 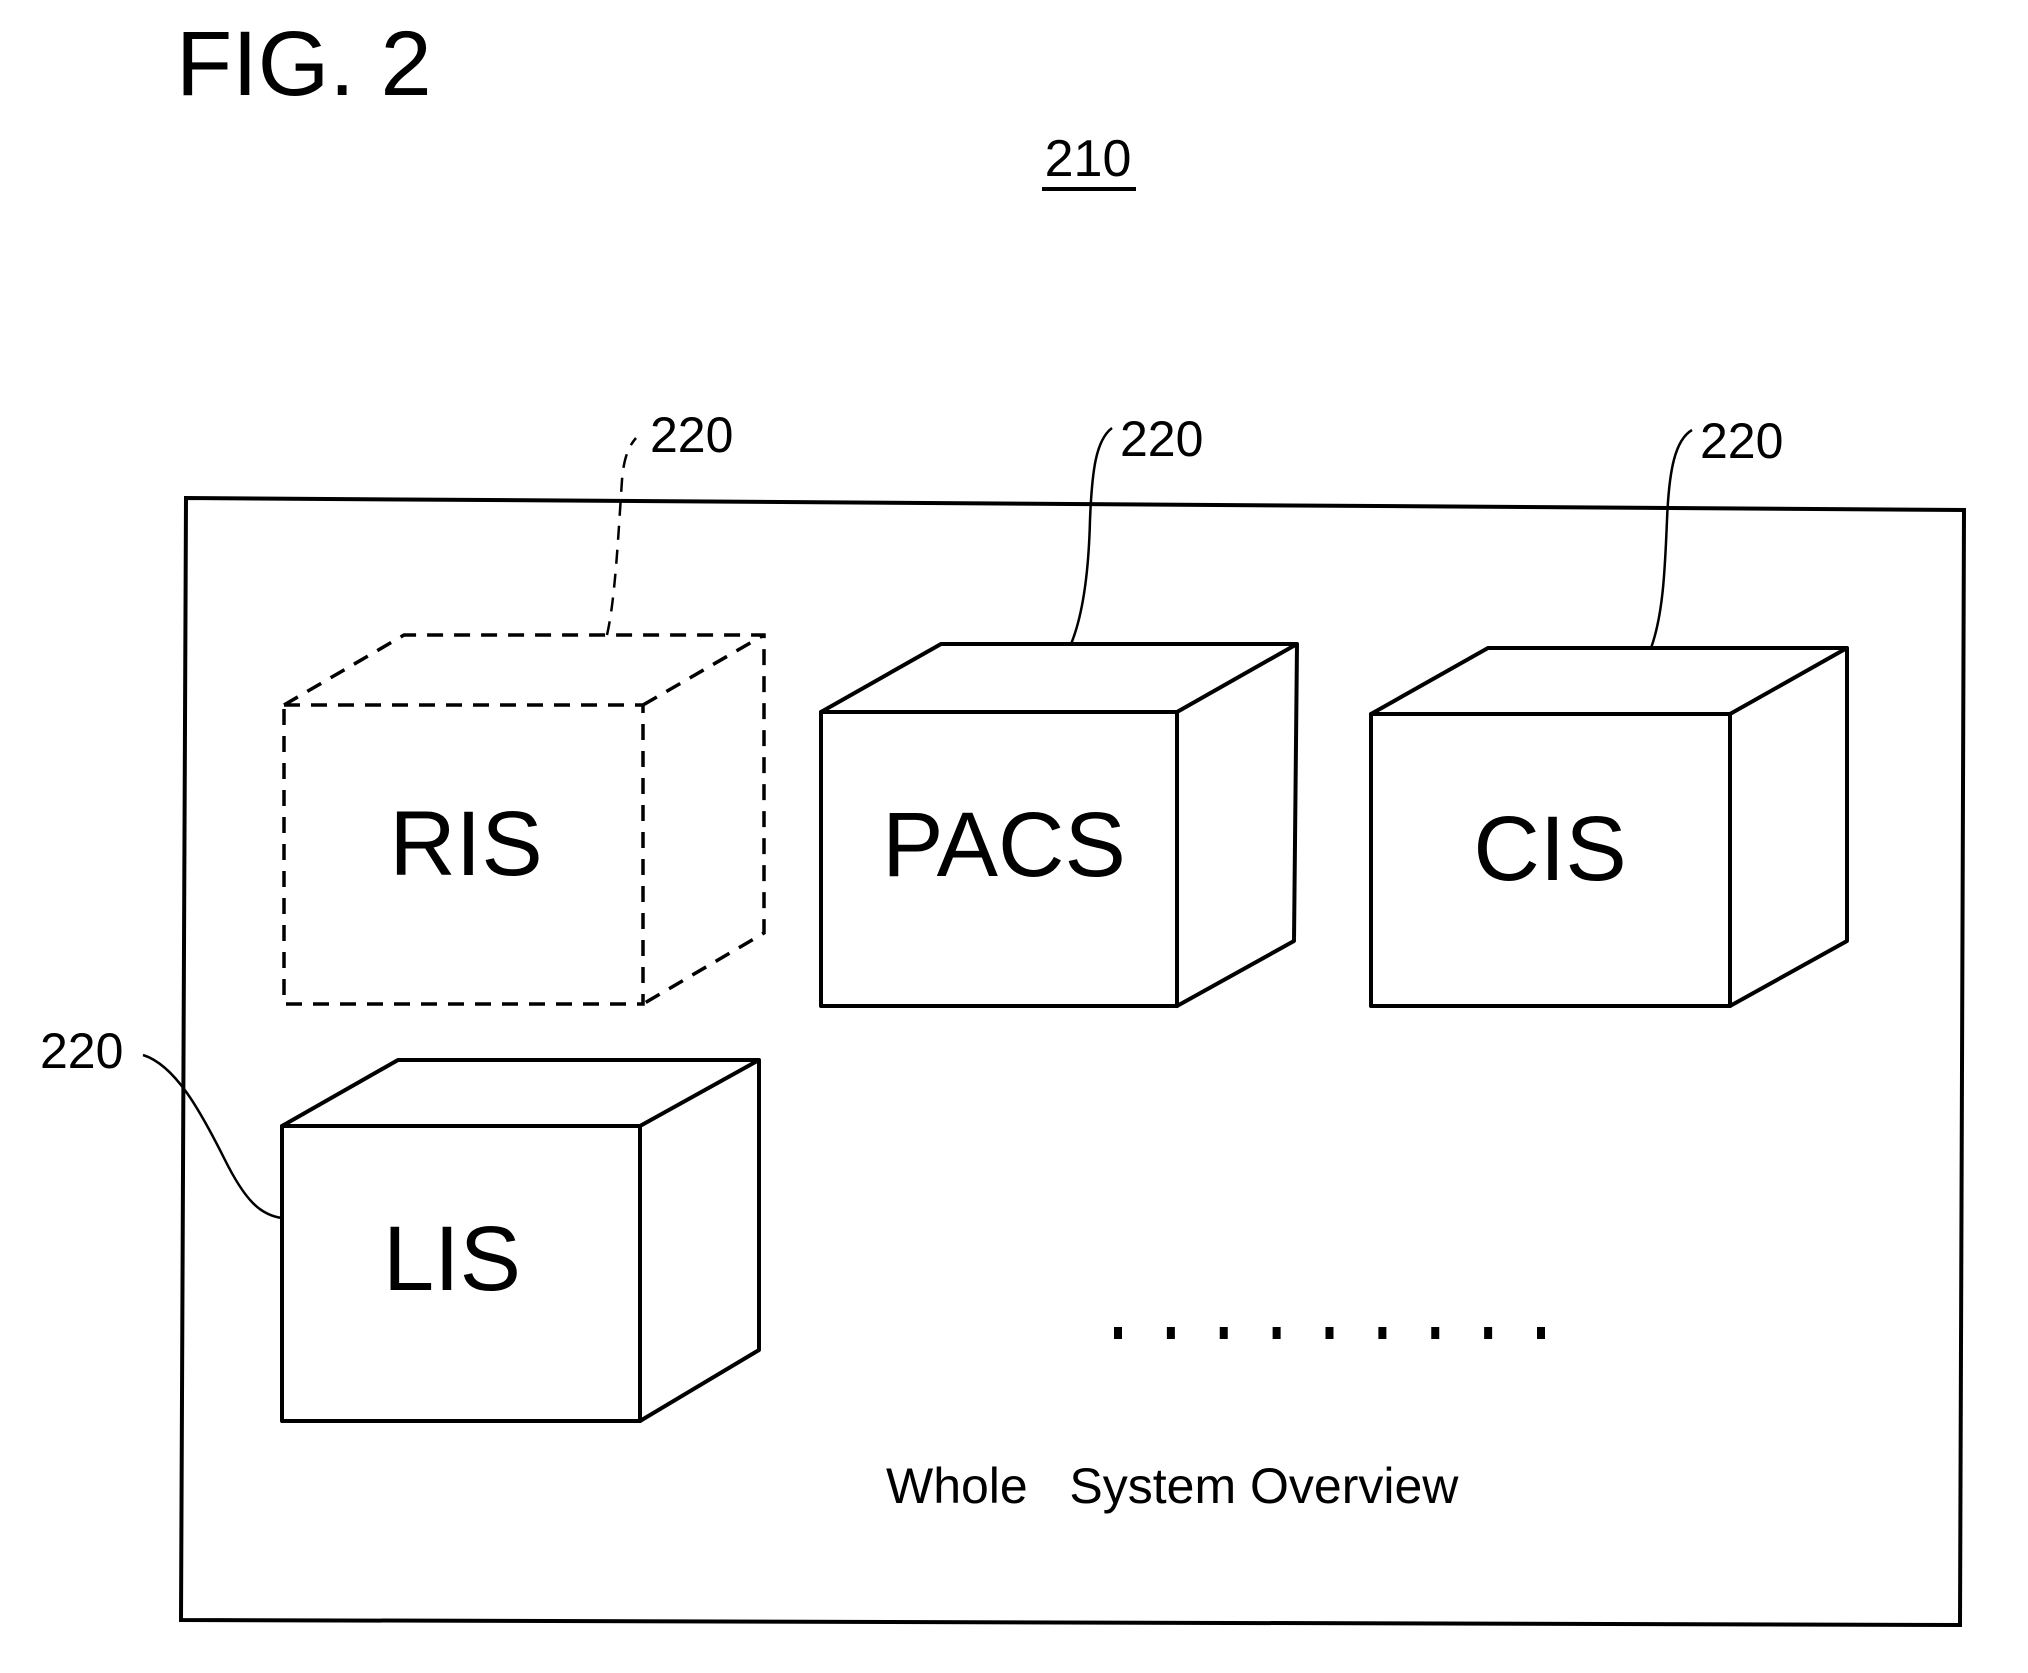 What do you see at coordinates (304, 64) in the screenshot?
I see `figure-title: FIG. 2` at bounding box center [304, 64].